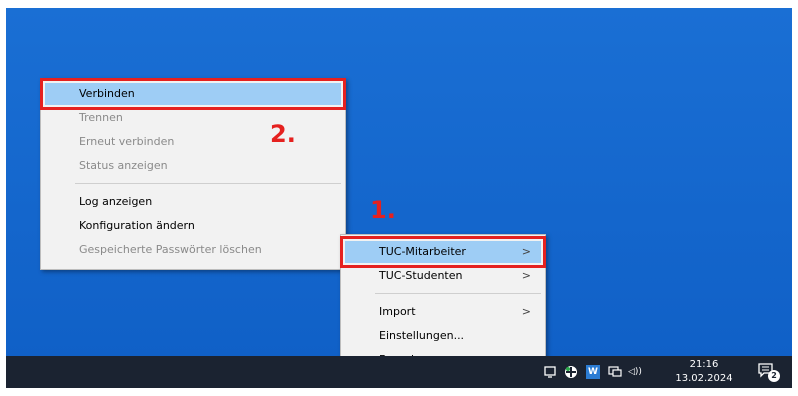 This screenshot has width=798, height=396. Describe the element at coordinates (571, 372) in the screenshot. I see `shield-icon` at that location.